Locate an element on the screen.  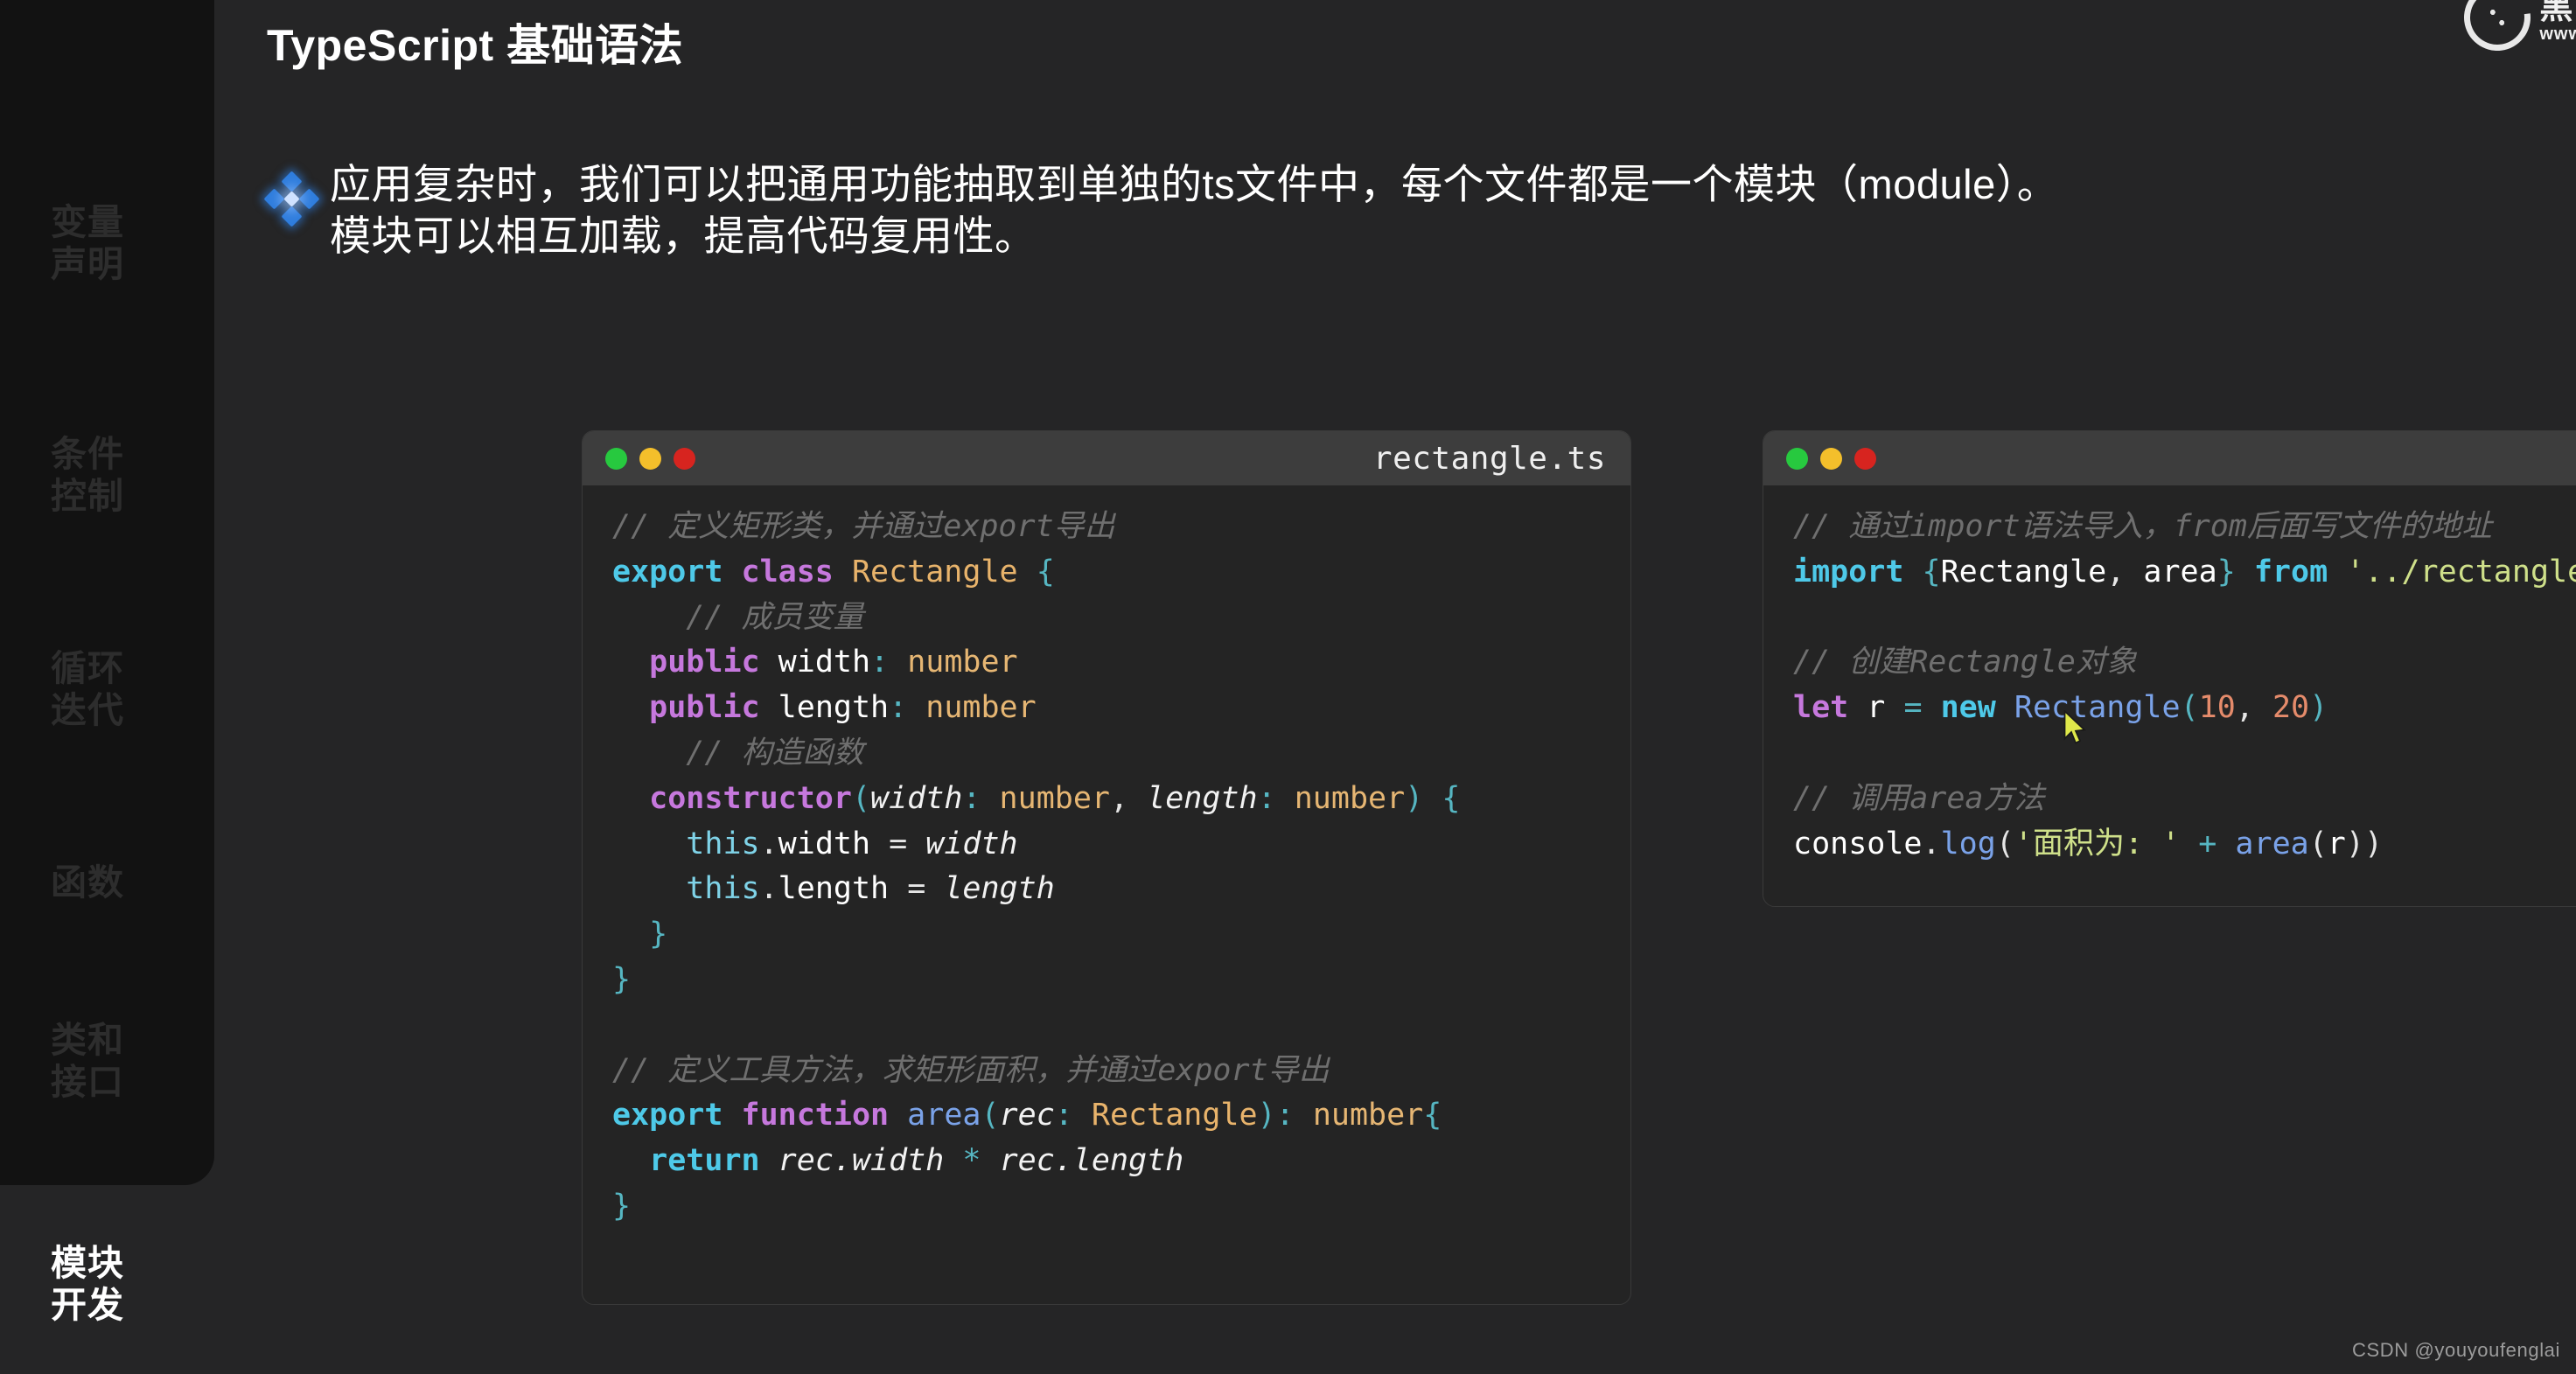
code-comment: // 定义工具方法，求矩形面积，并通过export导出 is located at coordinates (971, 1070).